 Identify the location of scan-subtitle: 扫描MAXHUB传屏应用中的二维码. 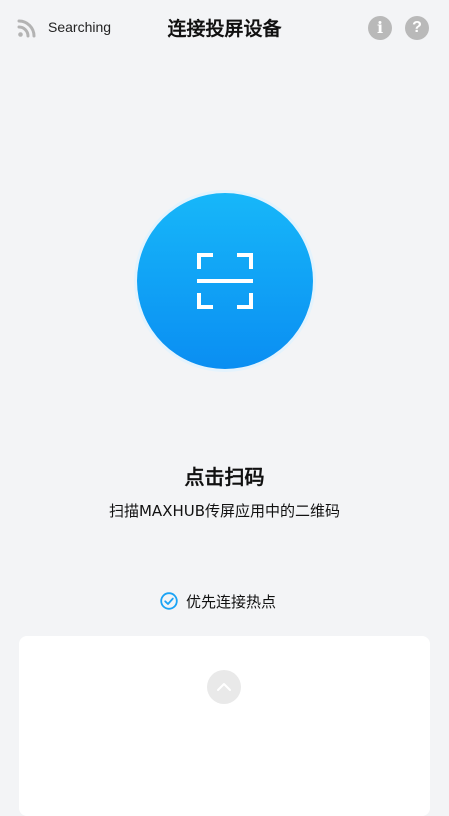
(224, 511).